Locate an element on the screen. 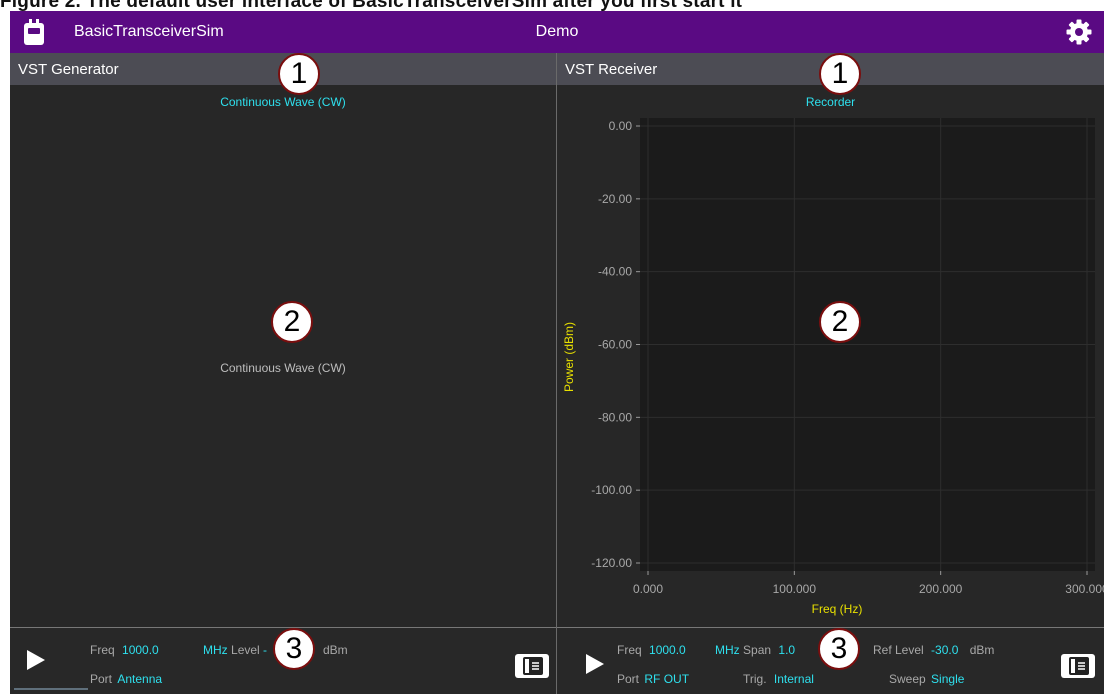 This screenshot has height=694, width=1104. gen-level-unit-wrap: dBm is located at coordinates (335, 650).